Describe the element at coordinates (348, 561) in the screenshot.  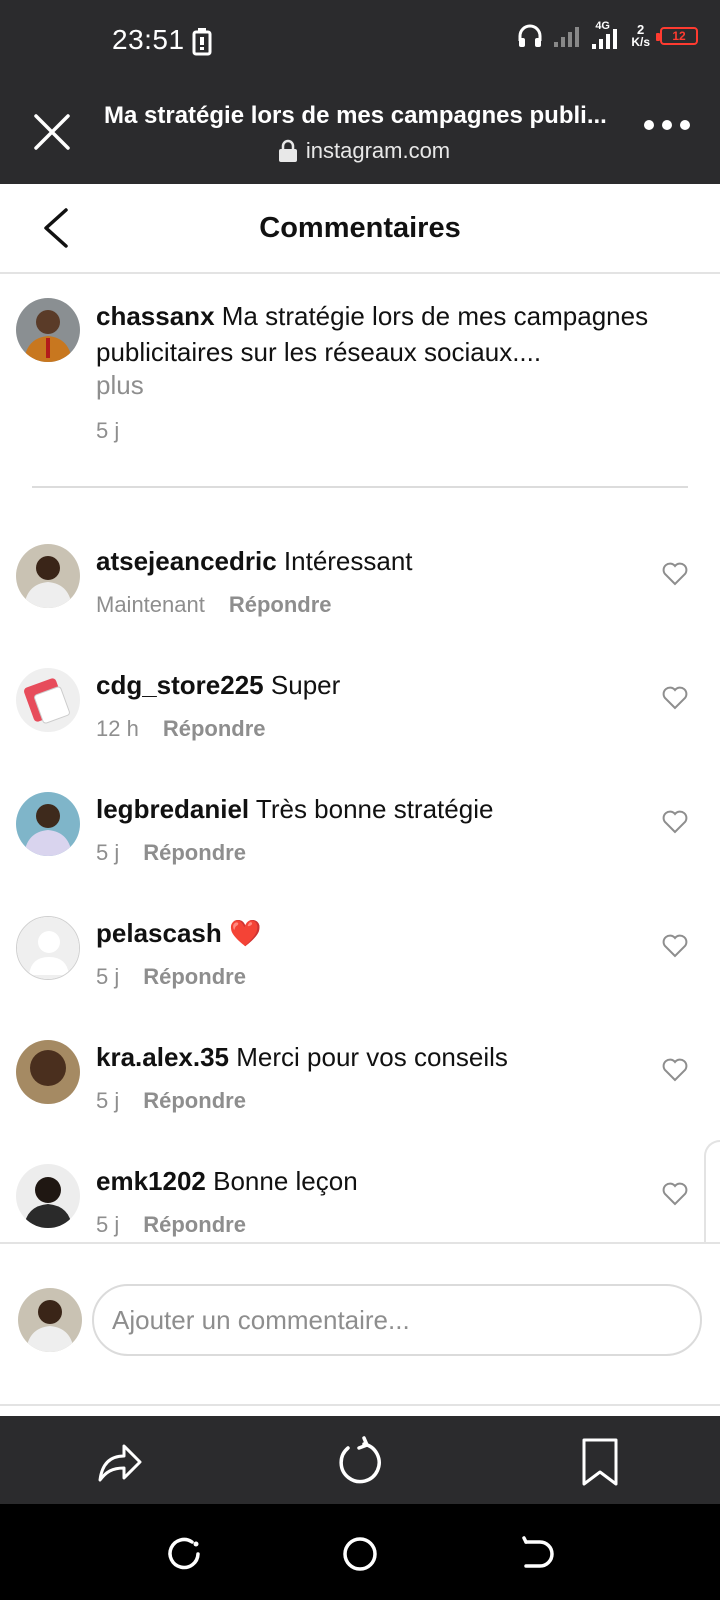
I see `comment-body: Intéressant` at that location.